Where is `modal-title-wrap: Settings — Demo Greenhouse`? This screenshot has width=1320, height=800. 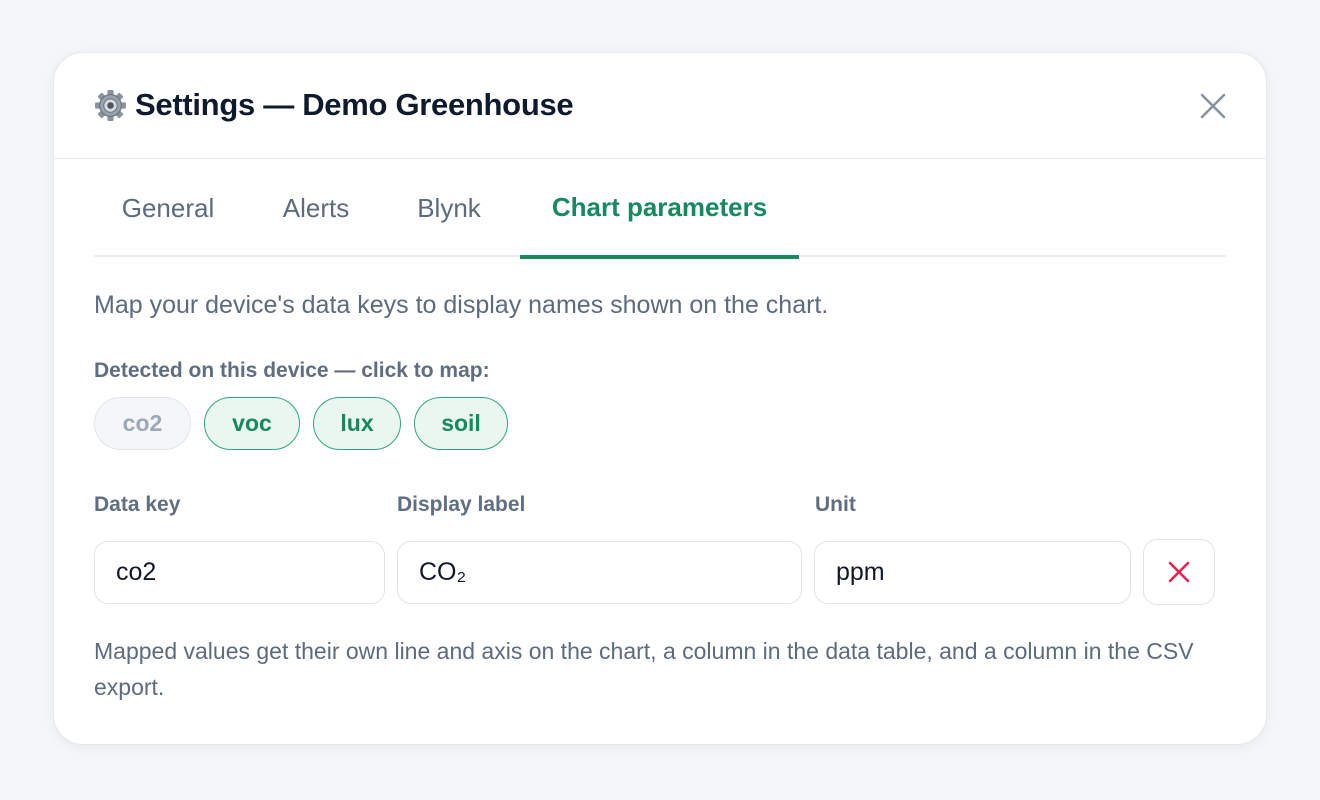
modal-title-wrap: Settings — Demo Greenhouse is located at coordinates (334, 105).